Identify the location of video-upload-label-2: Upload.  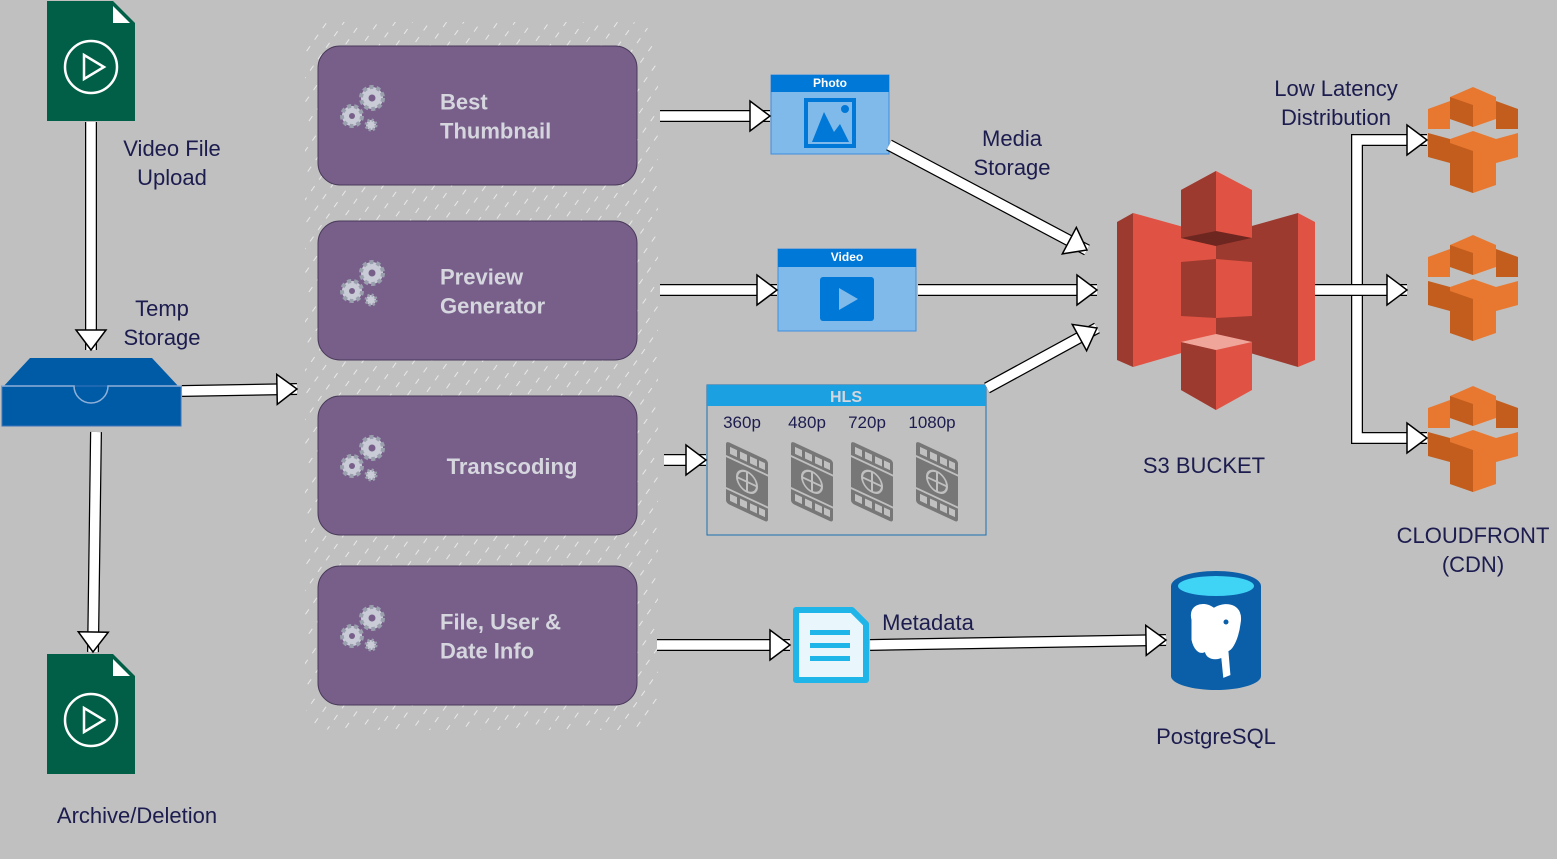
(172, 177).